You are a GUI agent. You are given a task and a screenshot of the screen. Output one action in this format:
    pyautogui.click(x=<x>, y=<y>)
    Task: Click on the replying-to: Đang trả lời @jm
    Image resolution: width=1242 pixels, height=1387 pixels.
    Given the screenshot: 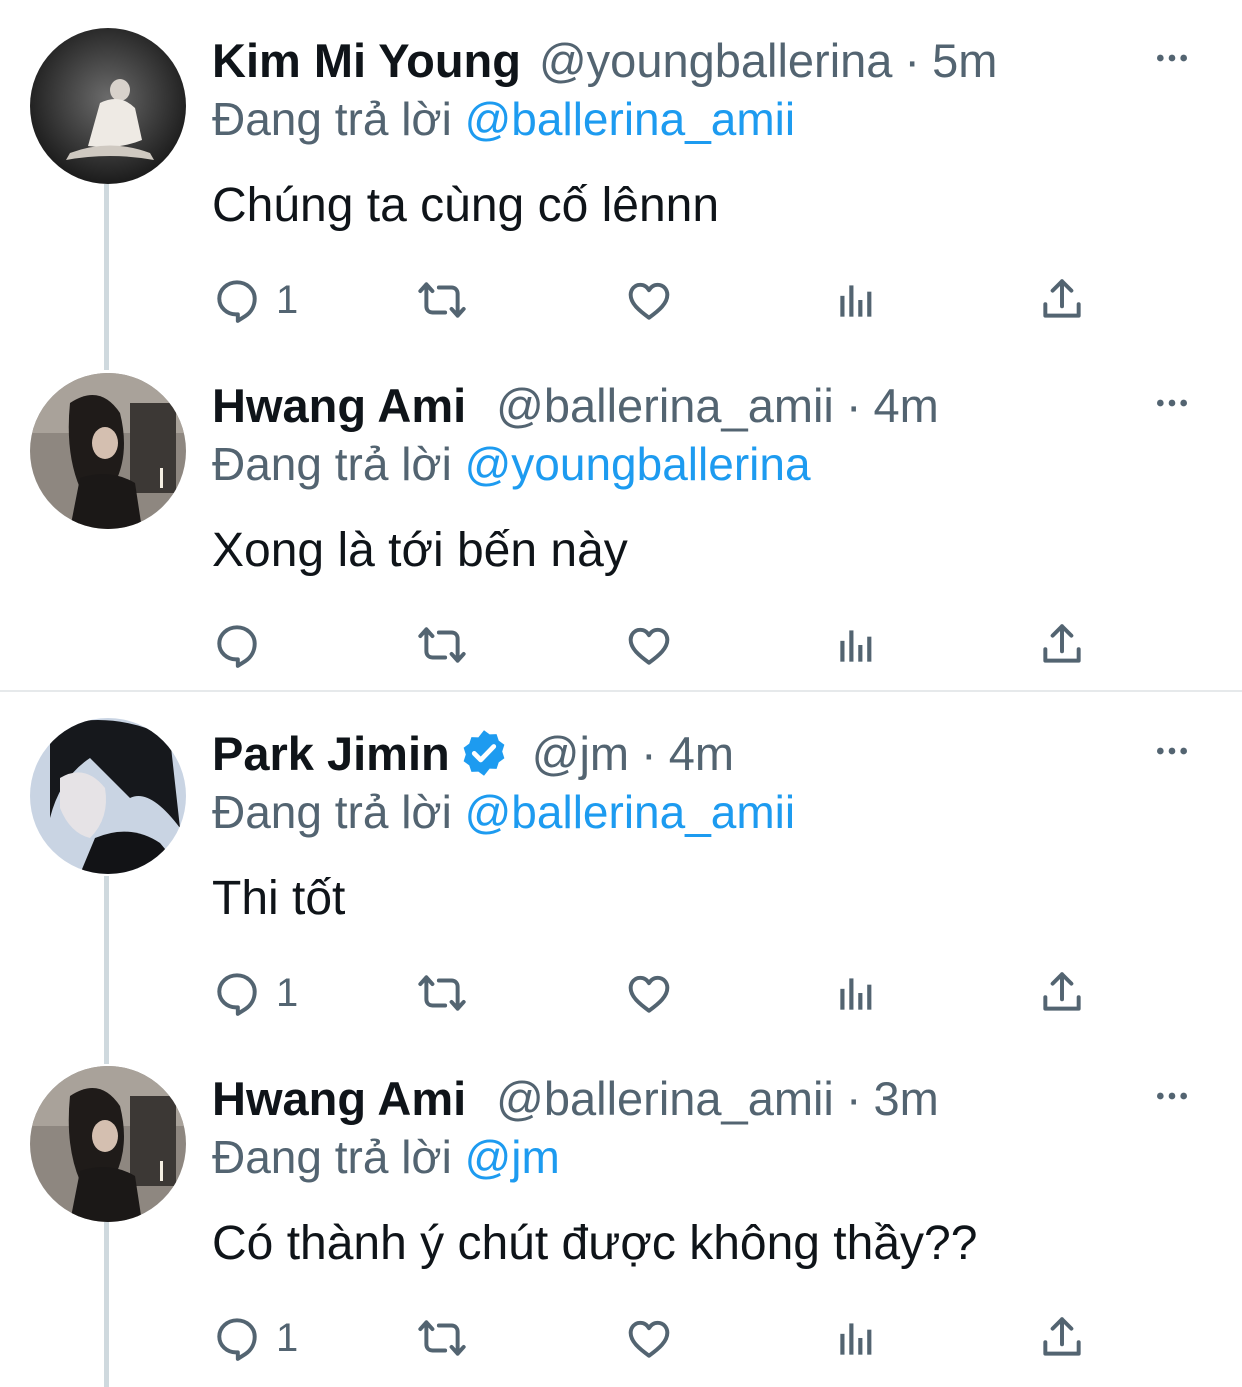 What is the action you would take?
    pyautogui.click(x=386, y=1157)
    